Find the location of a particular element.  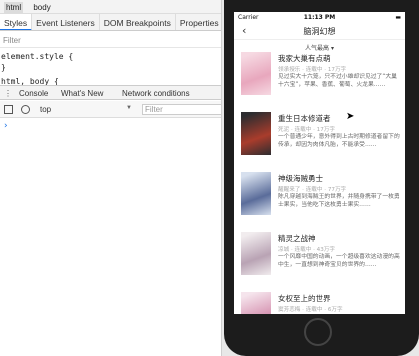

clear-console-icon is located at coordinates (25, 109).